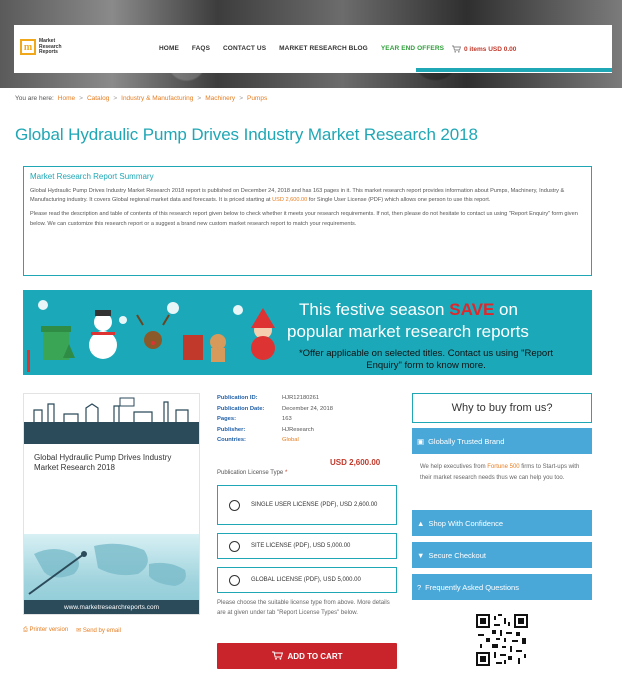  I want to click on nav-year-end-offers: YEAR END OFFERS, so click(412, 48).